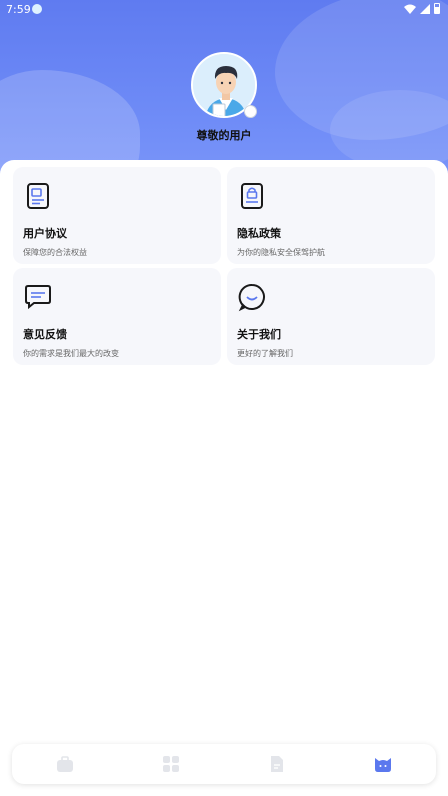  I want to click on card-description: 保障您的合法权益, so click(55, 252).